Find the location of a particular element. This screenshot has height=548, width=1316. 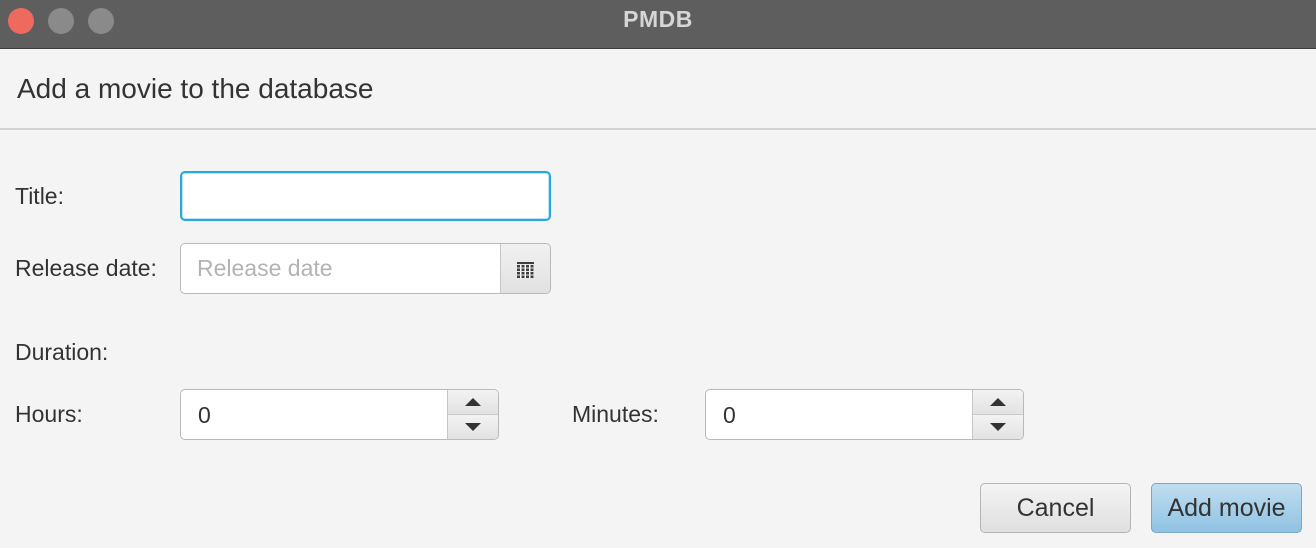

title-input is located at coordinates (365, 196).